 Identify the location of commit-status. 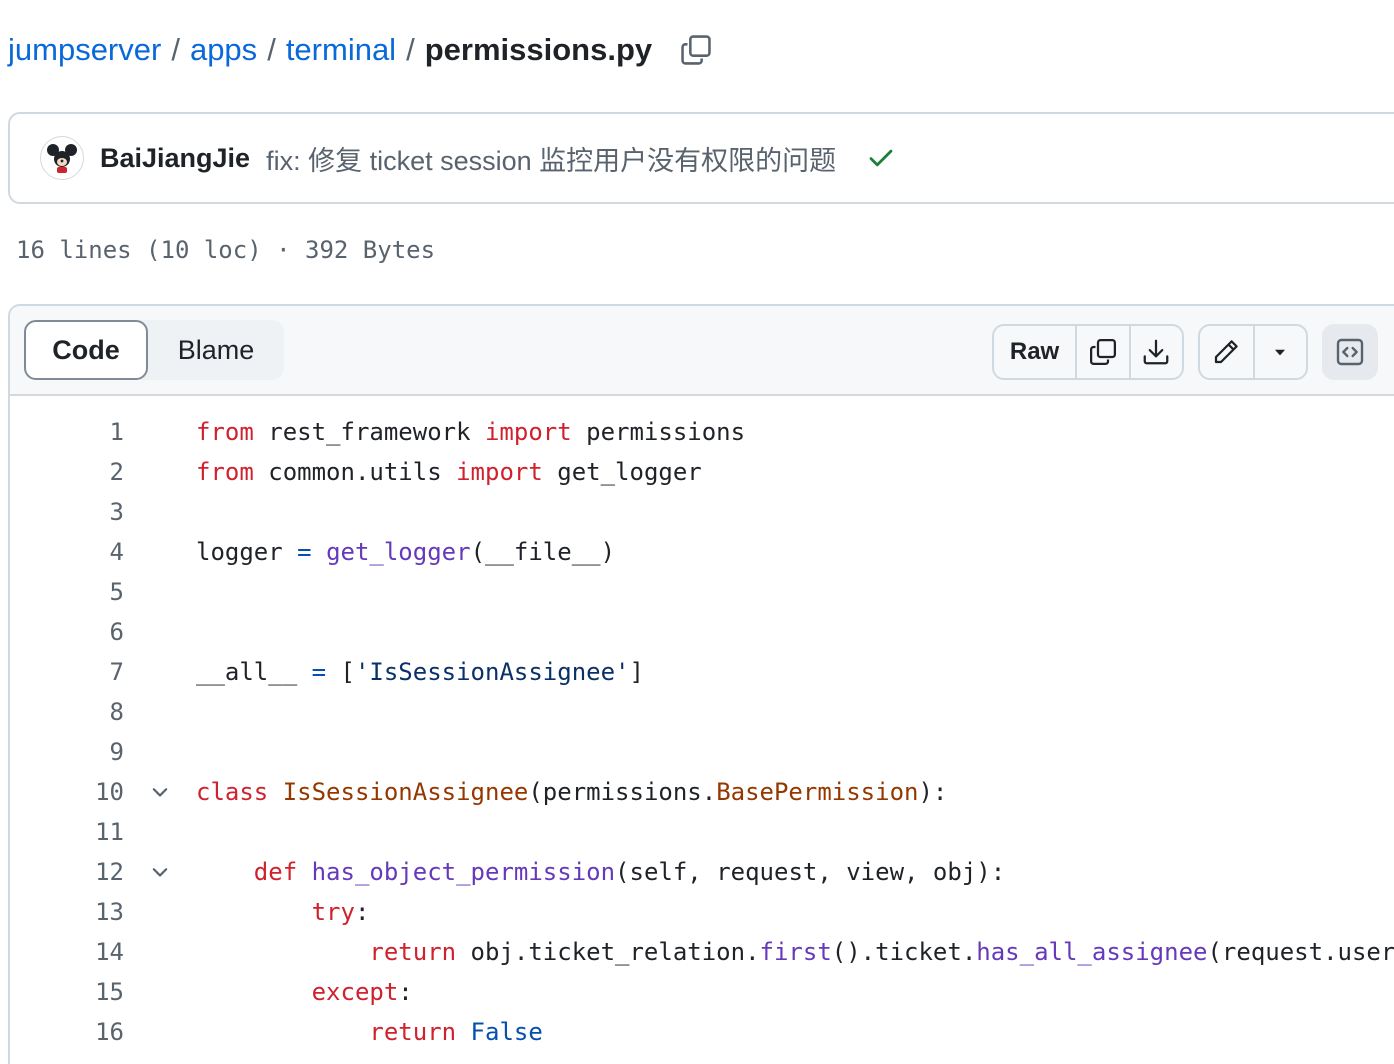
(881, 158).